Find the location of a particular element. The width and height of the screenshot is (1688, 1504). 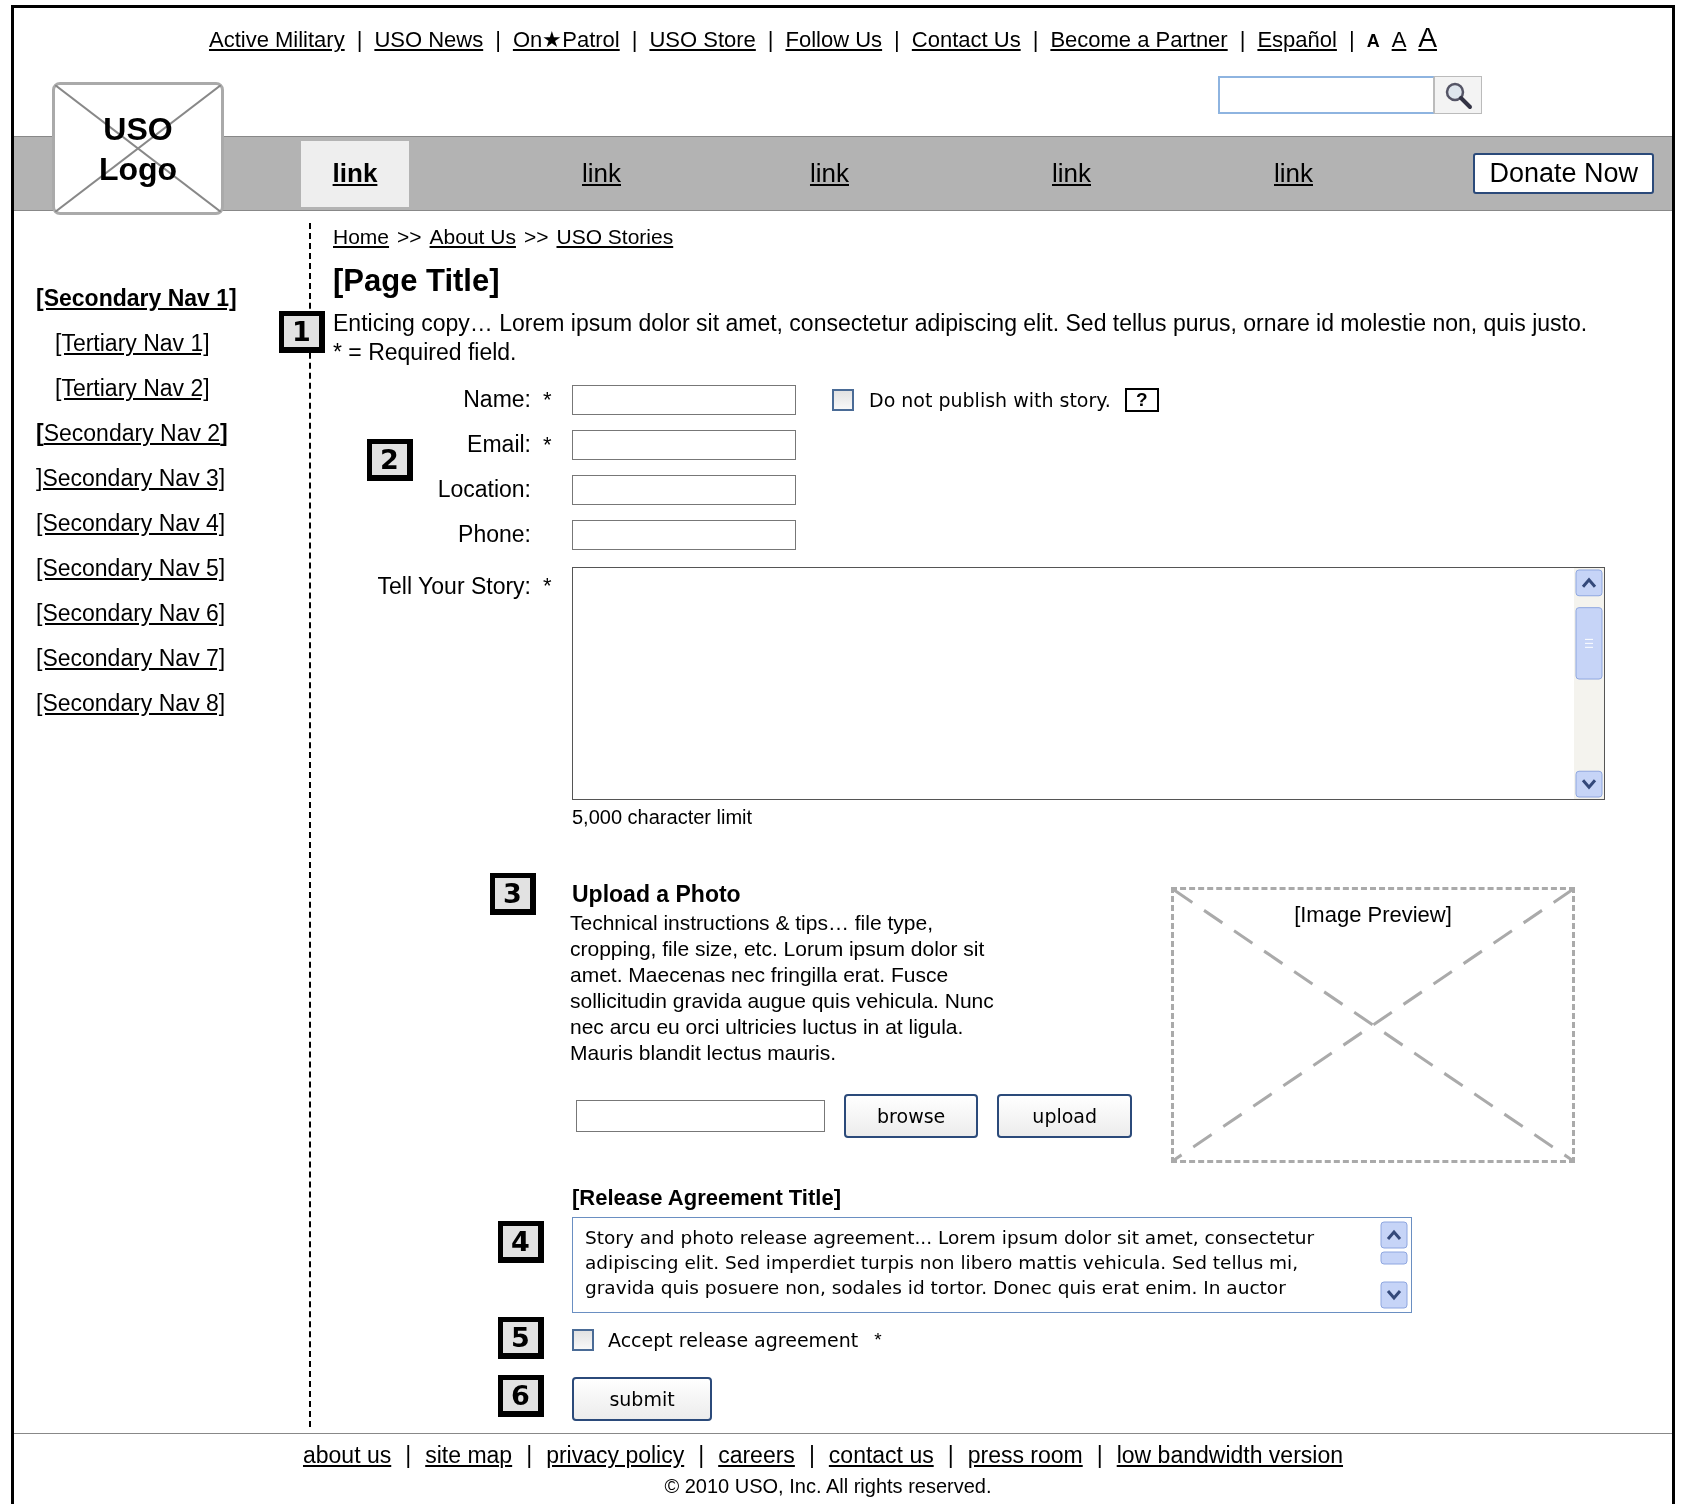

utility-link: USO Store is located at coordinates (702, 40).